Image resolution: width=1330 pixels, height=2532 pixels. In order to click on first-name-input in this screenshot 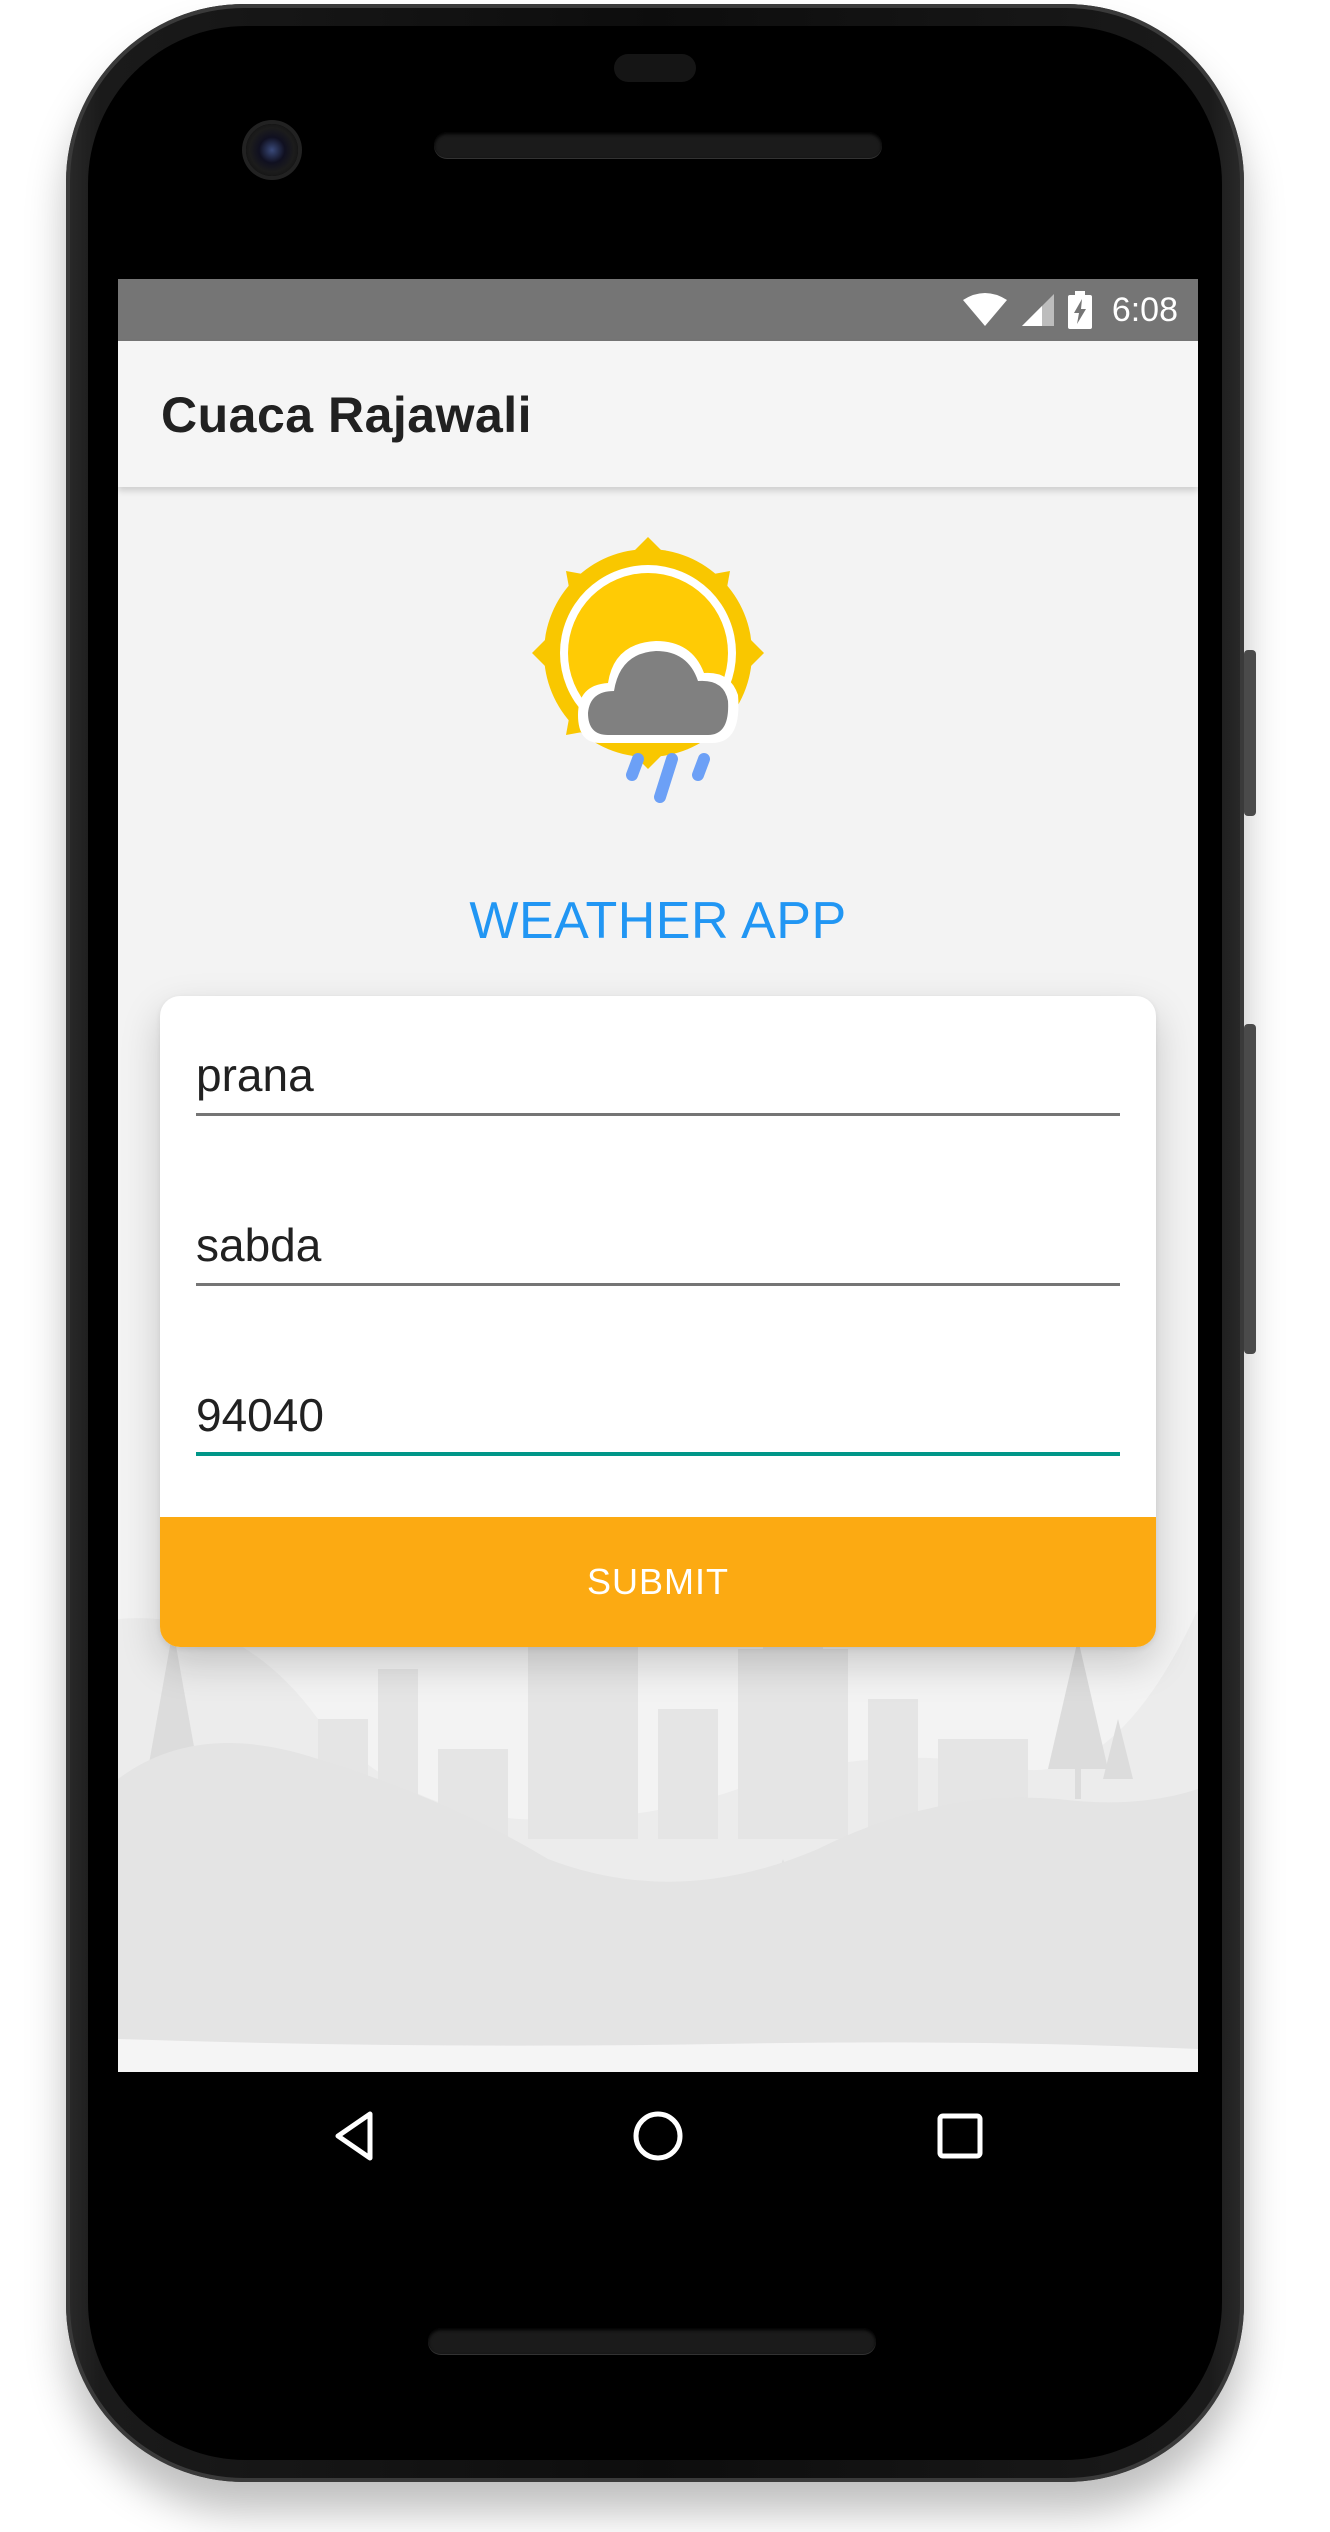, I will do `click(658, 1075)`.